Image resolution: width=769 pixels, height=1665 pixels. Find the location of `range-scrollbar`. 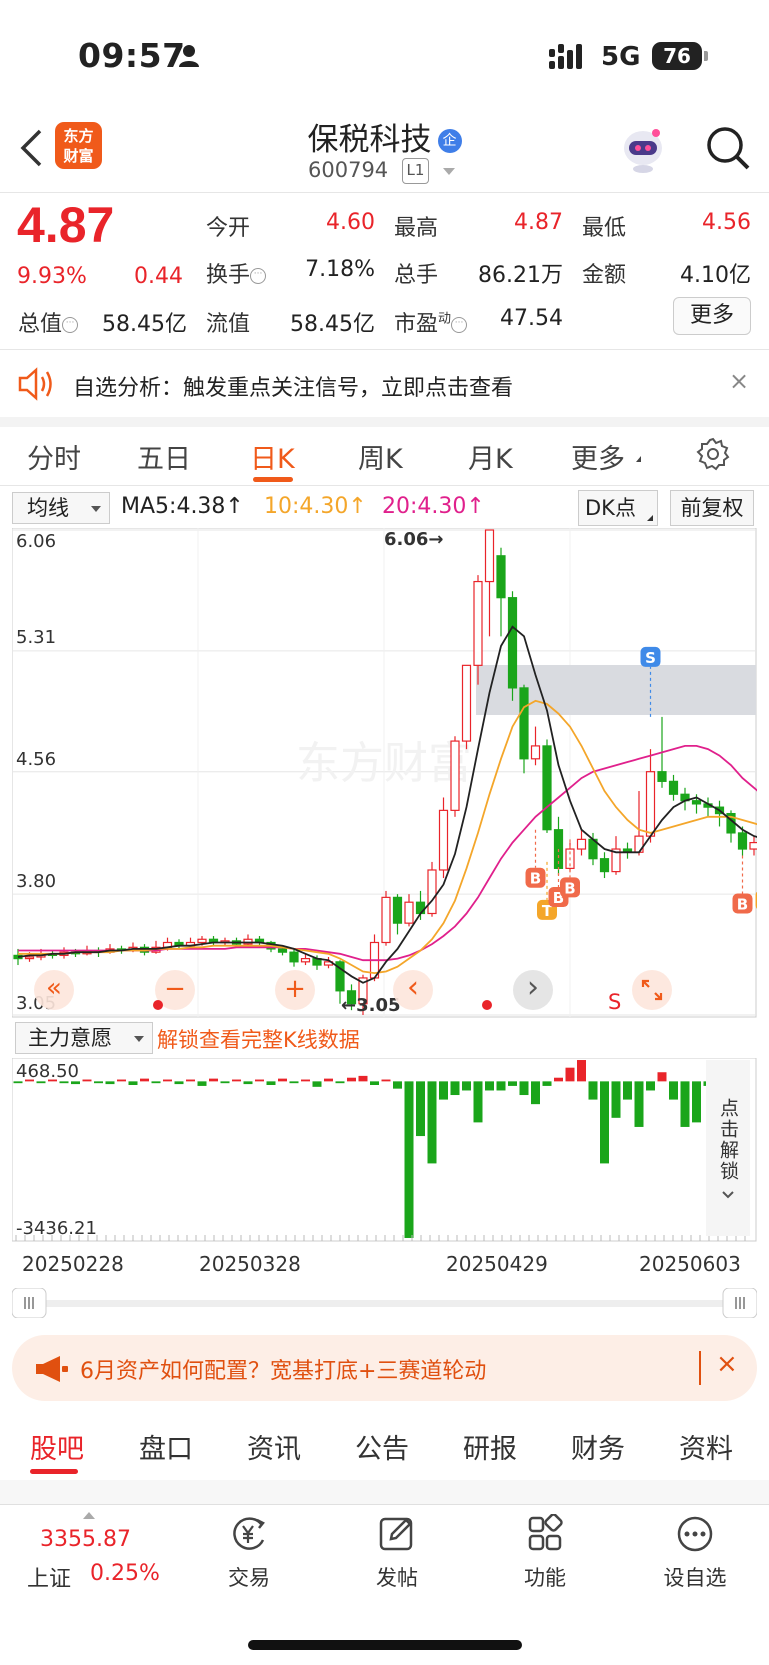

range-scrollbar is located at coordinates (384, 1303).